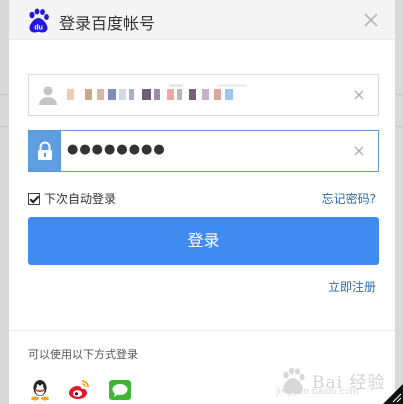 Image resolution: width=403 pixels, height=404 pixels. I want to click on register-link: 立即注册, so click(352, 286).